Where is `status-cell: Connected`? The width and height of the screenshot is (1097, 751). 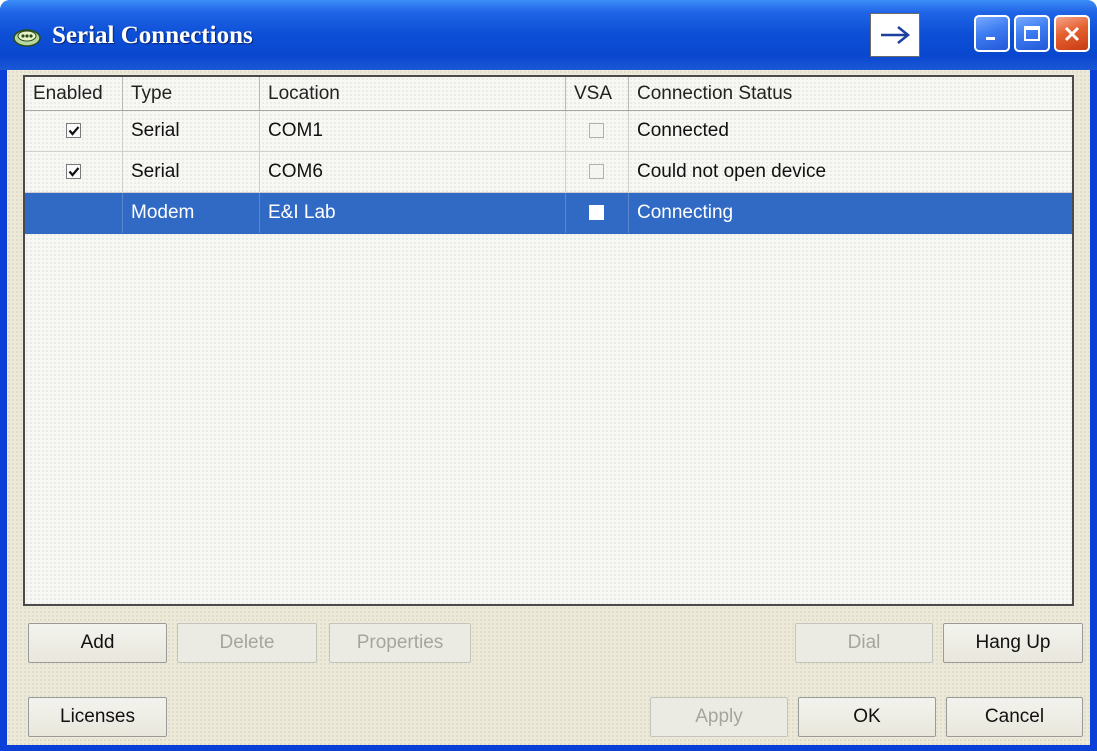
status-cell: Connected is located at coordinates (683, 130).